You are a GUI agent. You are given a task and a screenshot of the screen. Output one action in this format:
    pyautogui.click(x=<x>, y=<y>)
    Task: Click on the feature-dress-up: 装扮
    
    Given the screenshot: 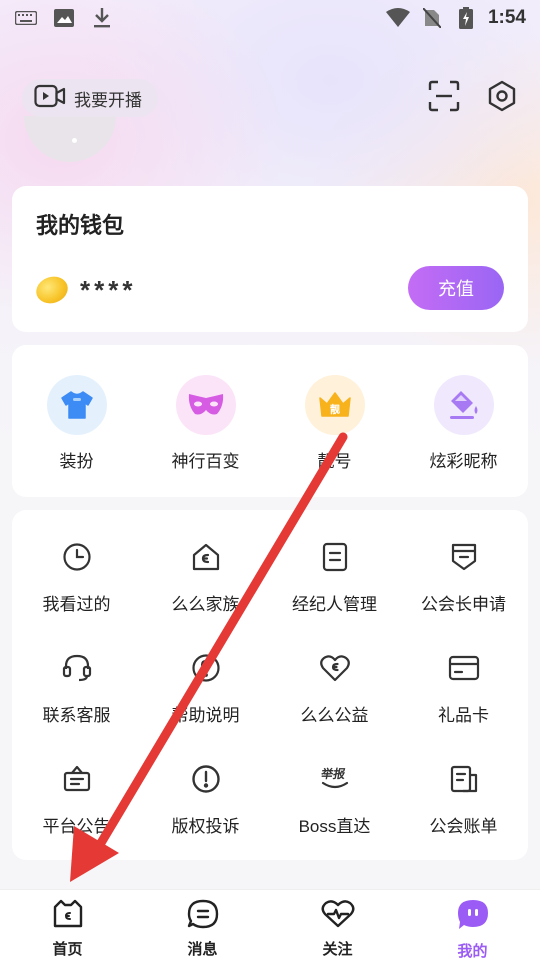 What is the action you would take?
    pyautogui.click(x=76, y=436)
    